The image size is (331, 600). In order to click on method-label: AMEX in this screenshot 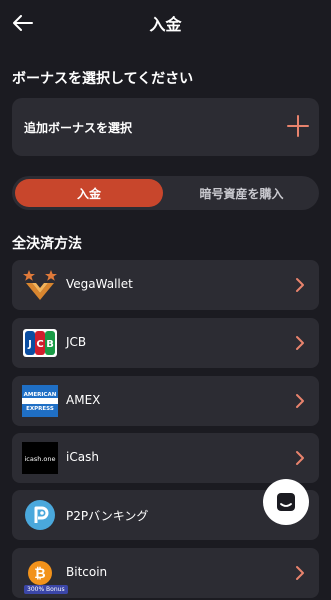, I will do `click(83, 400)`.